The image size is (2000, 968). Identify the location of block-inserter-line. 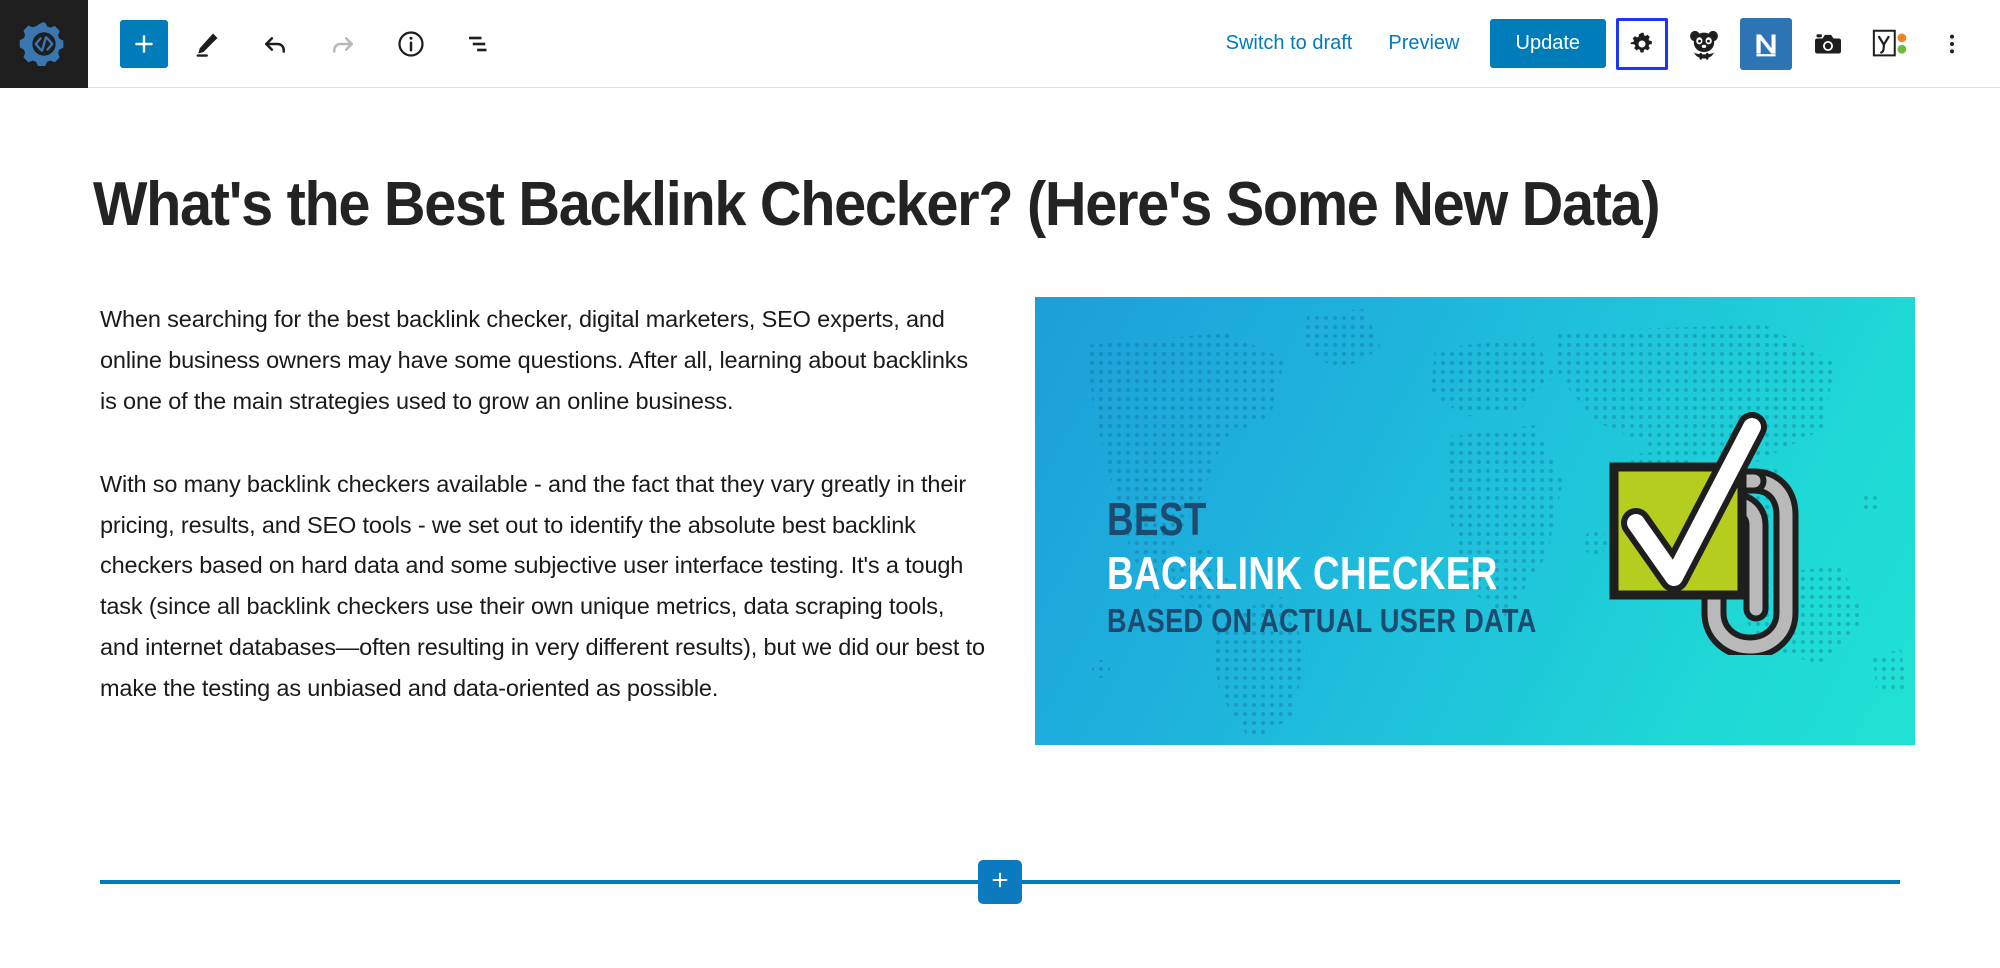
(1000, 882).